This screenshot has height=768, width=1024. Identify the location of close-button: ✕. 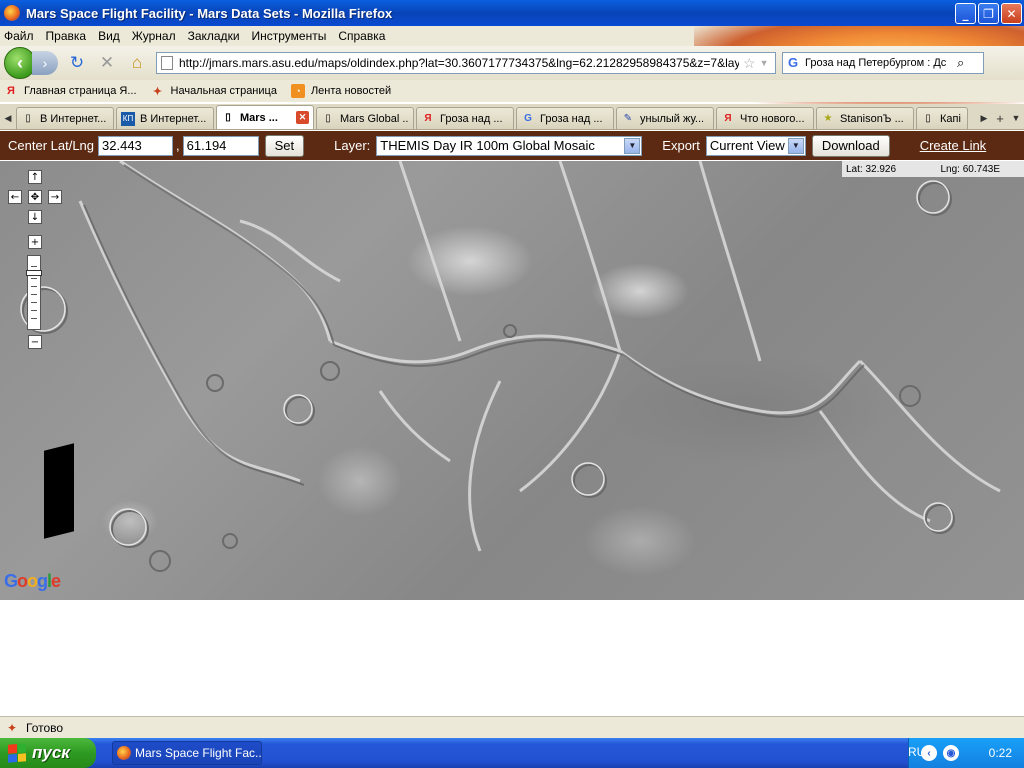
(1011, 13).